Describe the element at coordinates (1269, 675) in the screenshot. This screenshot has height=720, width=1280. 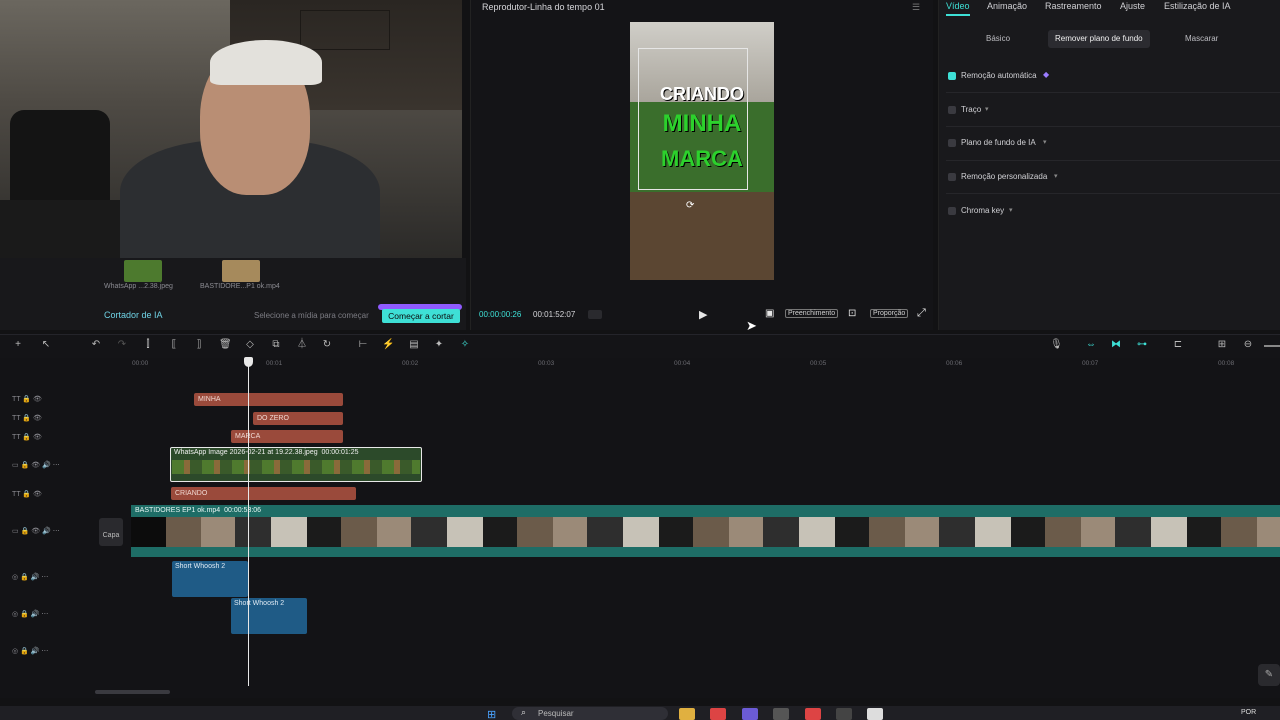
I see `feedback-icon: ✎` at that location.